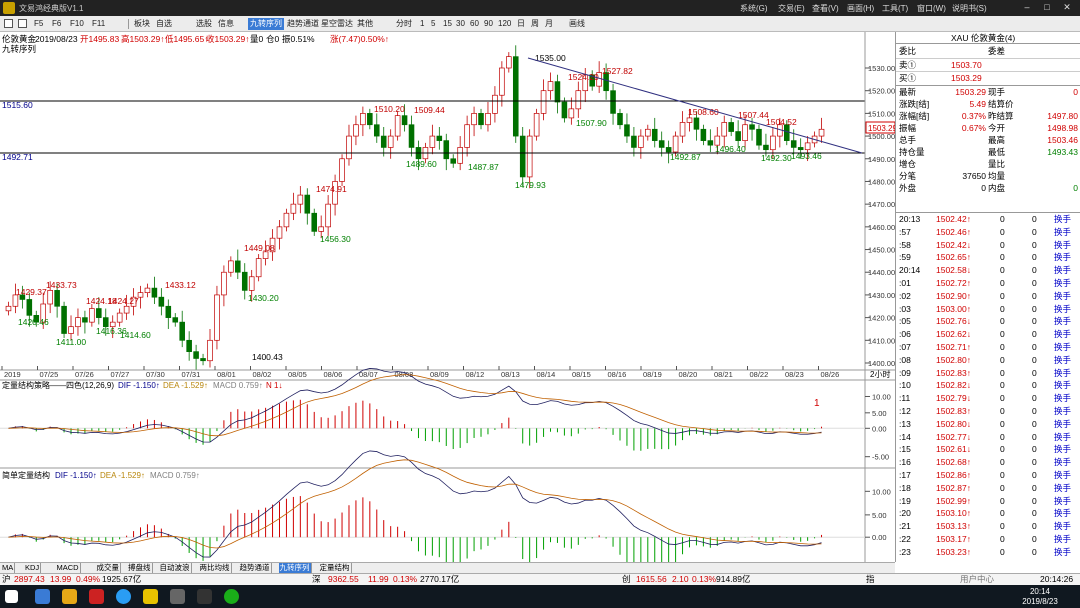 Image resolution: width=1080 pixels, height=608 pixels. What do you see at coordinates (226, 24) in the screenshot?
I see `toolbar-info: 信息` at bounding box center [226, 24].